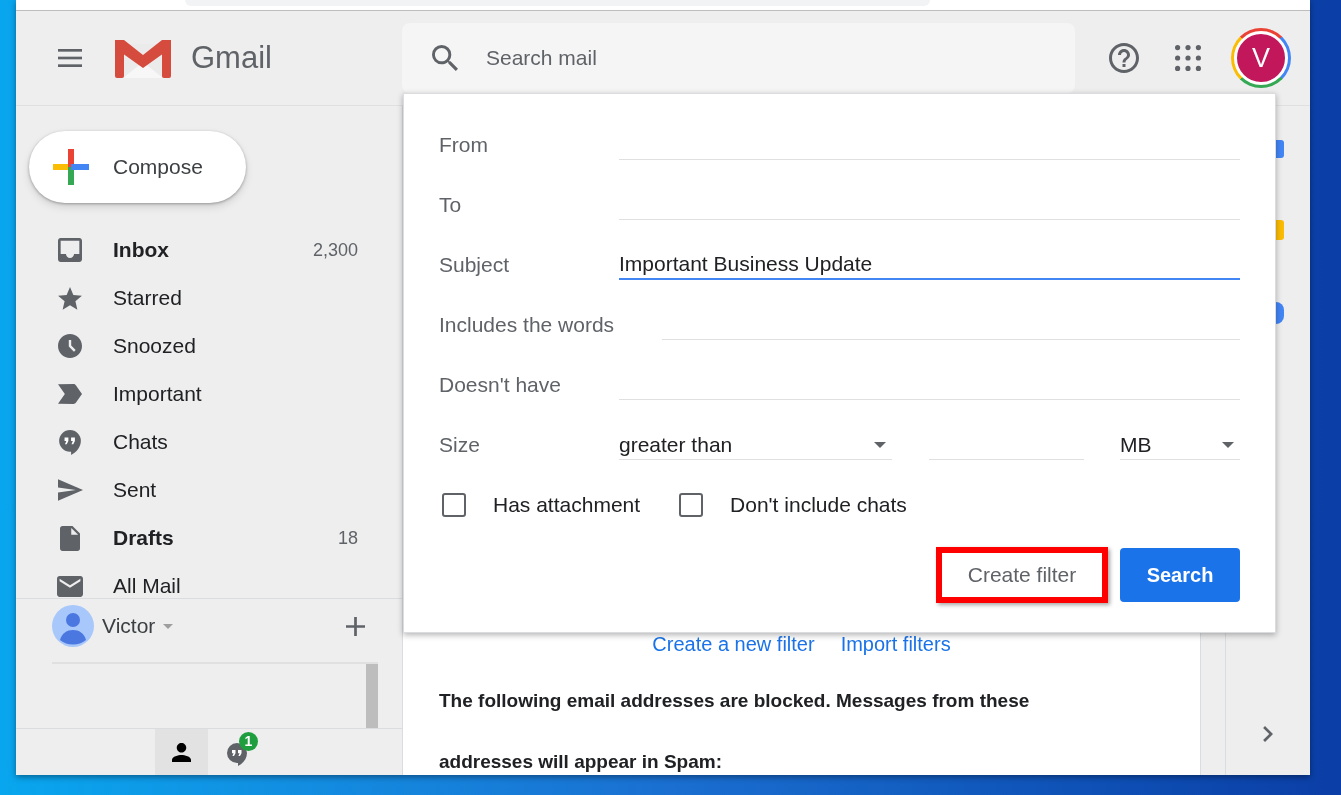  Describe the element at coordinates (70, 586) in the screenshot. I see `envelope-icon` at that location.